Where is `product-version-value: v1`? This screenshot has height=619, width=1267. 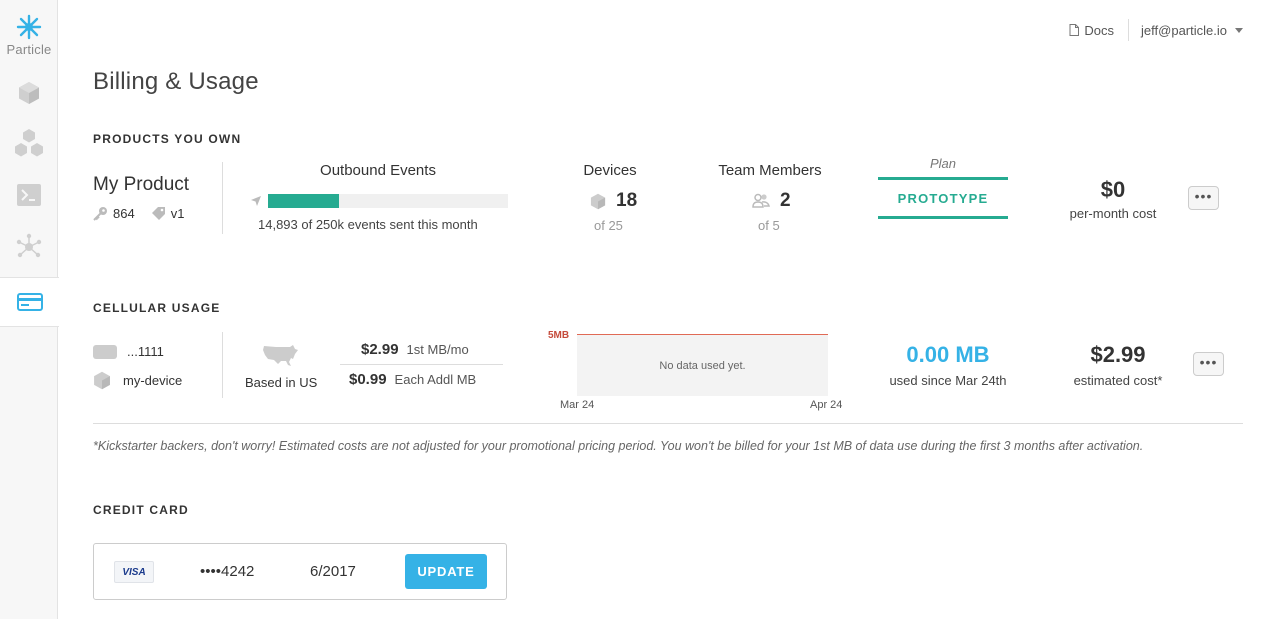 product-version-value: v1 is located at coordinates (177, 213).